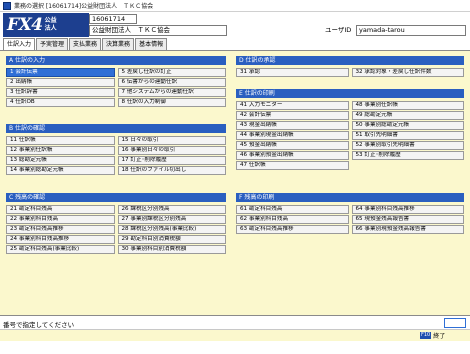 The image size is (470, 354). I want to click on section-e-title: E 仕訳の印刷, so click(350, 93).